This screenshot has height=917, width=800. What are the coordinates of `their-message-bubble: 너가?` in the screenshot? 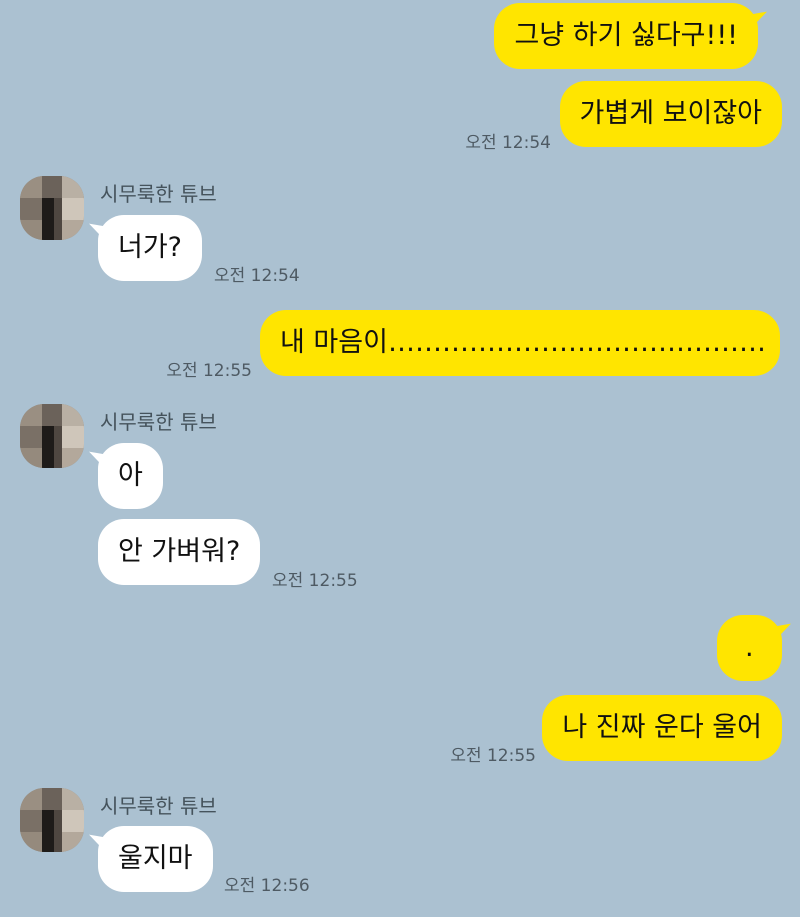 It's located at (150, 248).